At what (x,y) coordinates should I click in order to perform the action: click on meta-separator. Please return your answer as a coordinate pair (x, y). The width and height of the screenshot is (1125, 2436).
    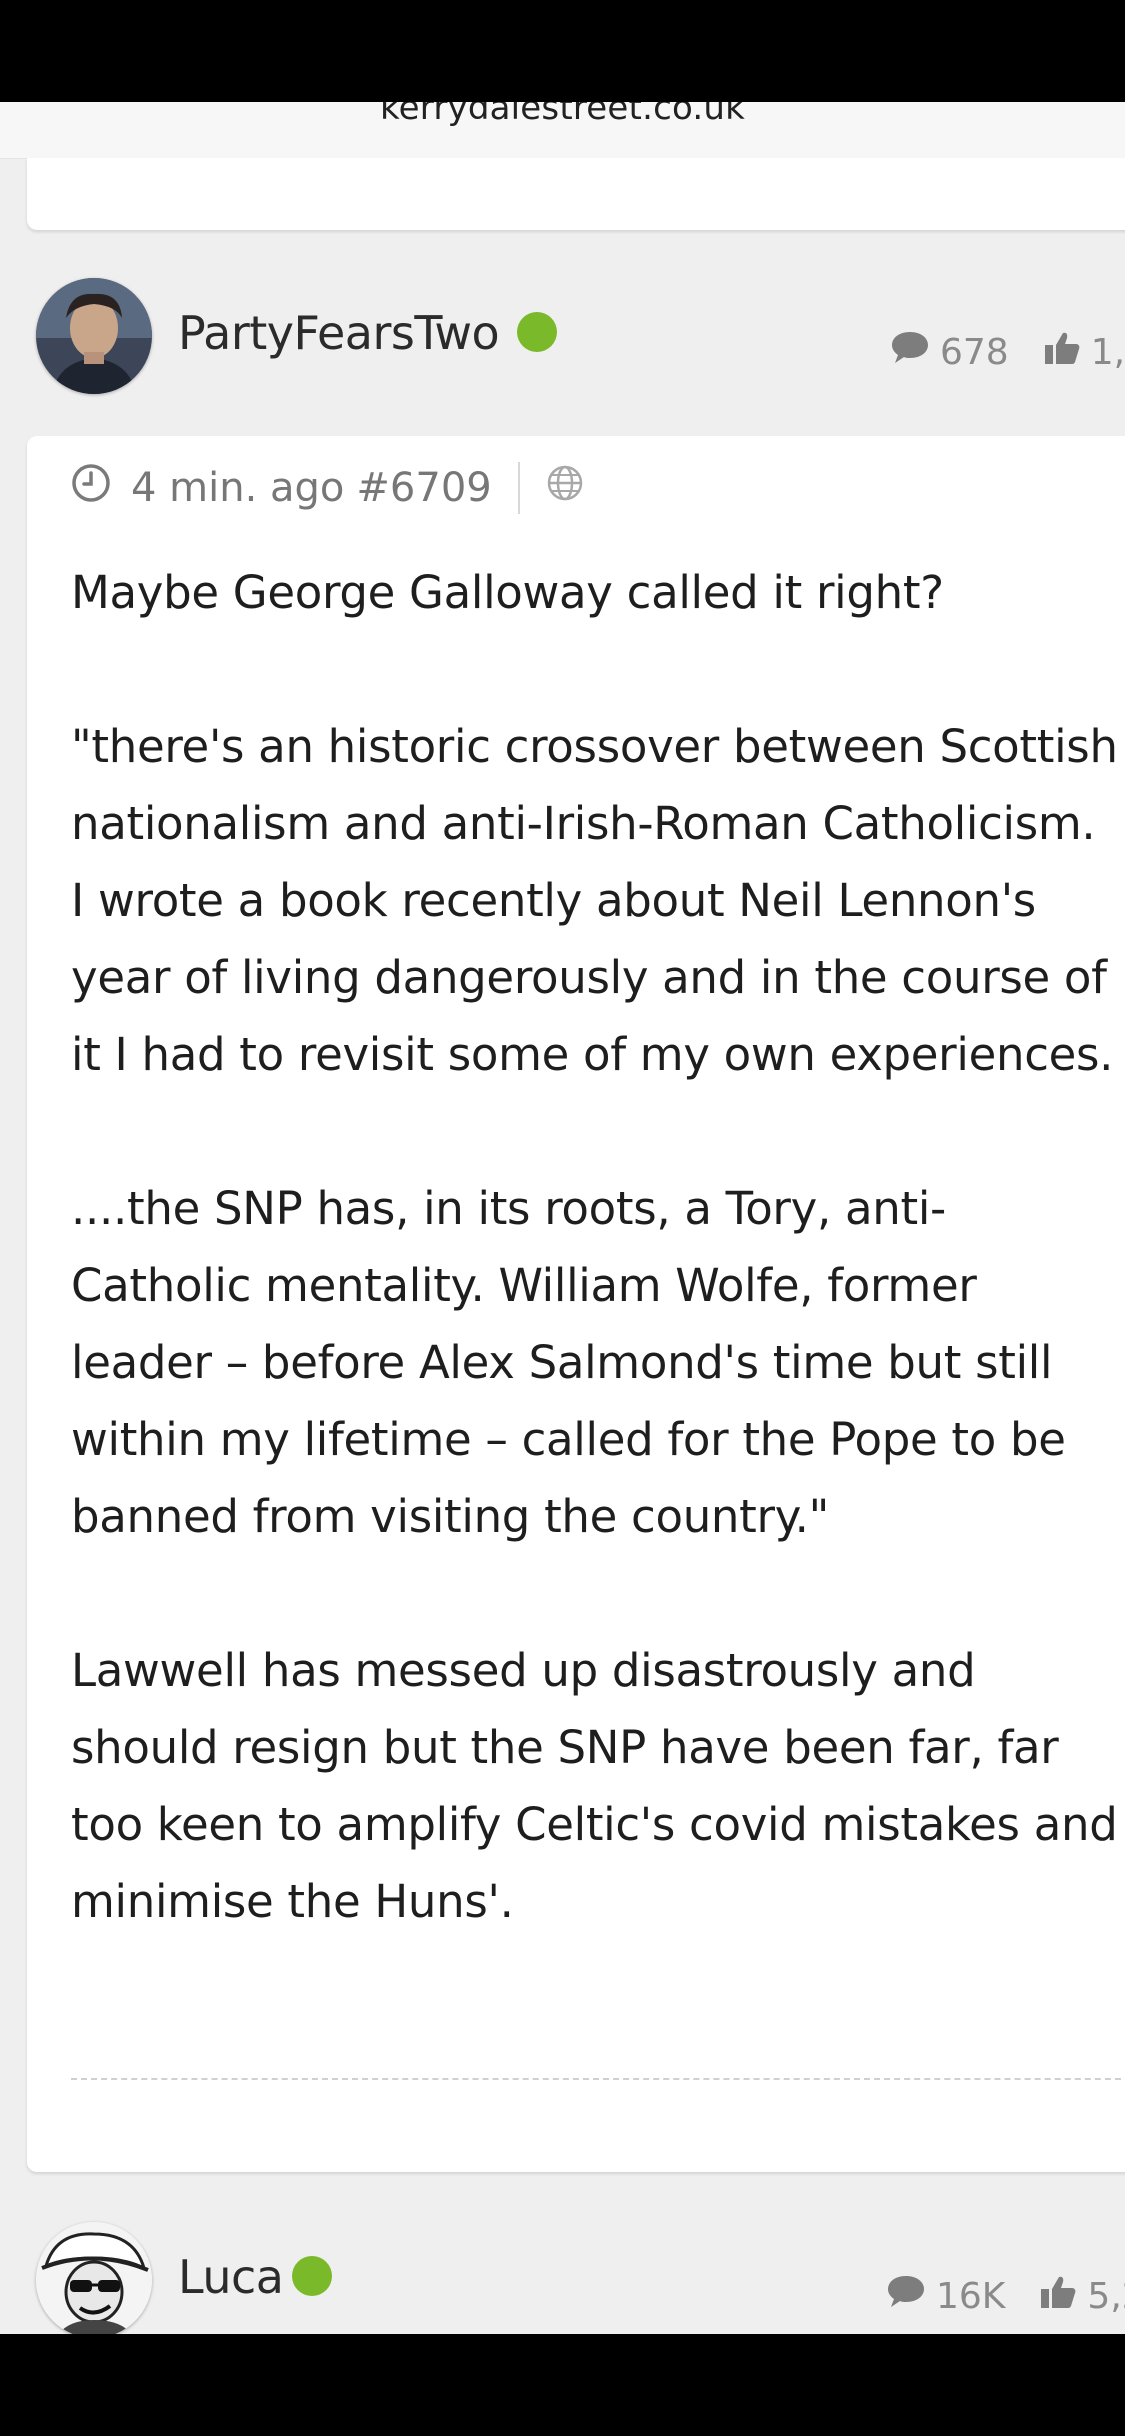
    Looking at the image, I should click on (518, 488).